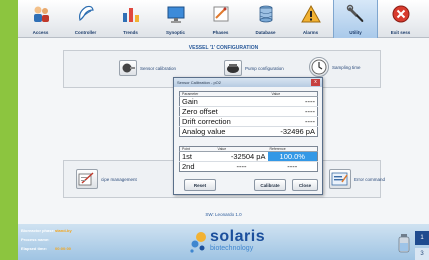 The image size is (429, 260). Describe the element at coordinates (270, 185) in the screenshot. I see `calibrate-button: Calibrate` at that location.